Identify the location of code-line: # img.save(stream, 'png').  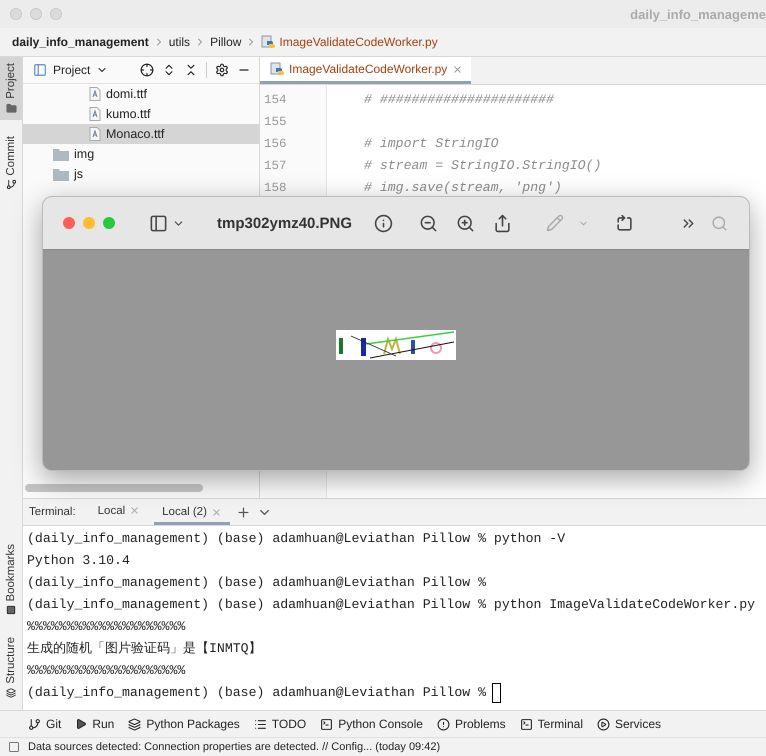
(463, 188).